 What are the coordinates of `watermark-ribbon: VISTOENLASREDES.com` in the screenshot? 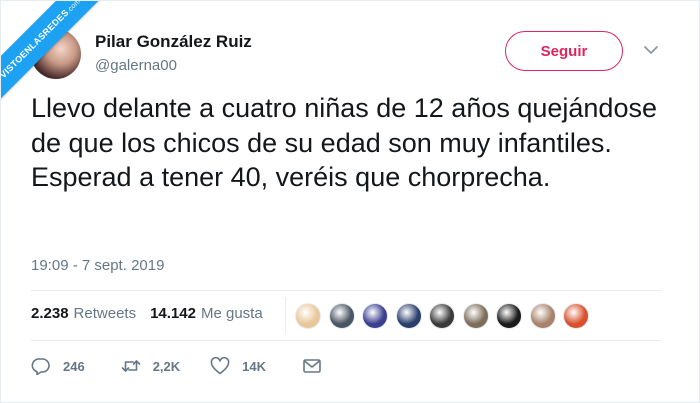 It's located at (61, 61).